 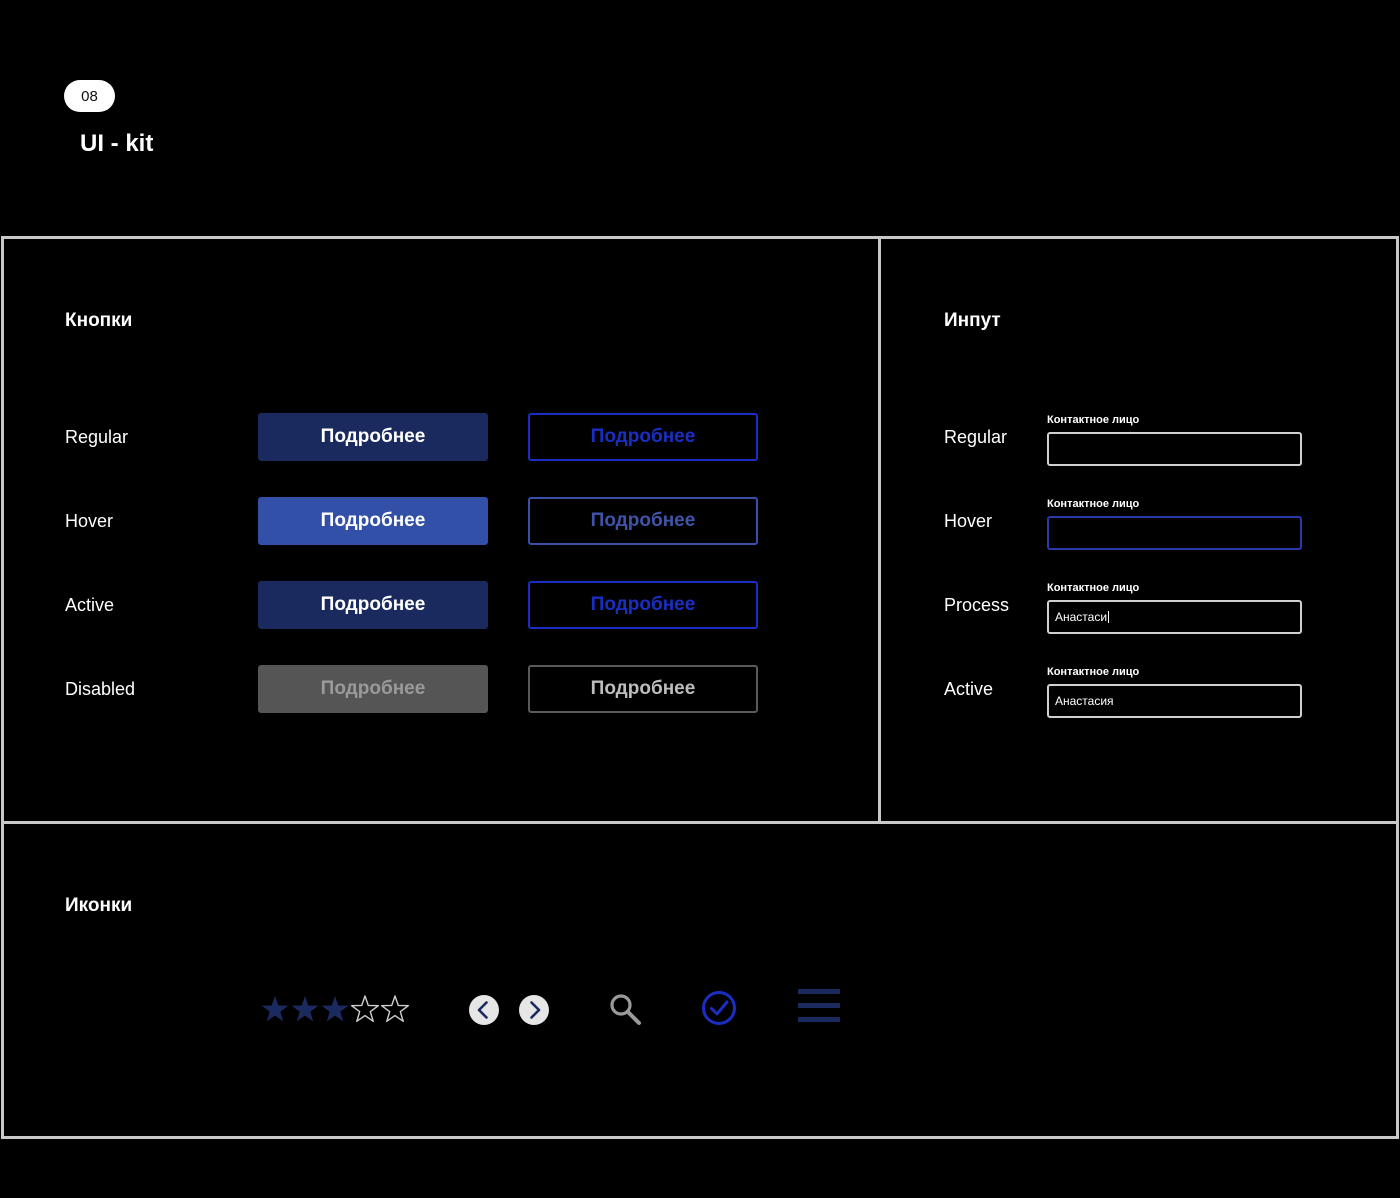 What do you see at coordinates (90, 605) in the screenshot?
I see `button-state-active: Active` at bounding box center [90, 605].